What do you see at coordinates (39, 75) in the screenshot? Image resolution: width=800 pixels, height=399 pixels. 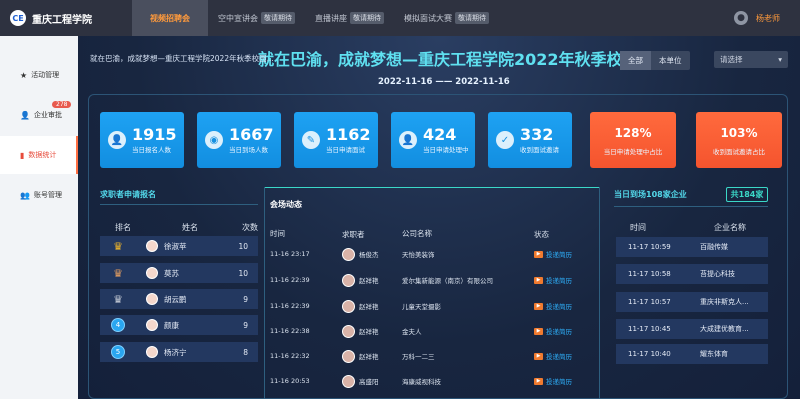 I see `sidebar-item-activity: ★ 活动管理` at bounding box center [39, 75].